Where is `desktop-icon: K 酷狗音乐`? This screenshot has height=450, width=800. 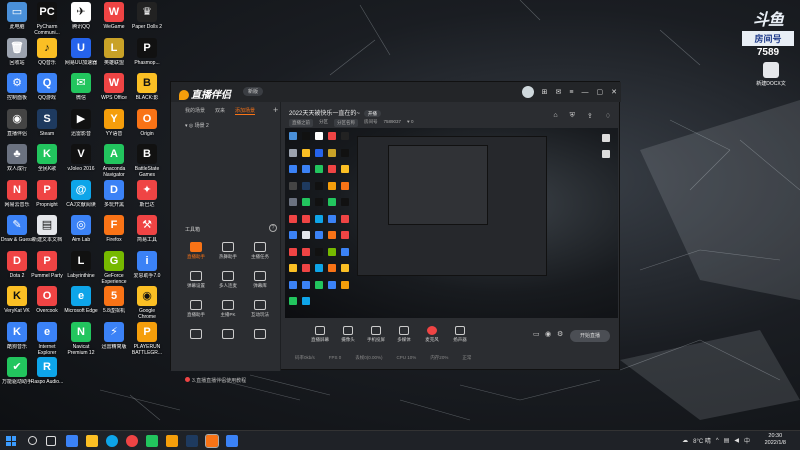
desktop-icon: K 酷狗音乐 is located at coordinates (17, 335).